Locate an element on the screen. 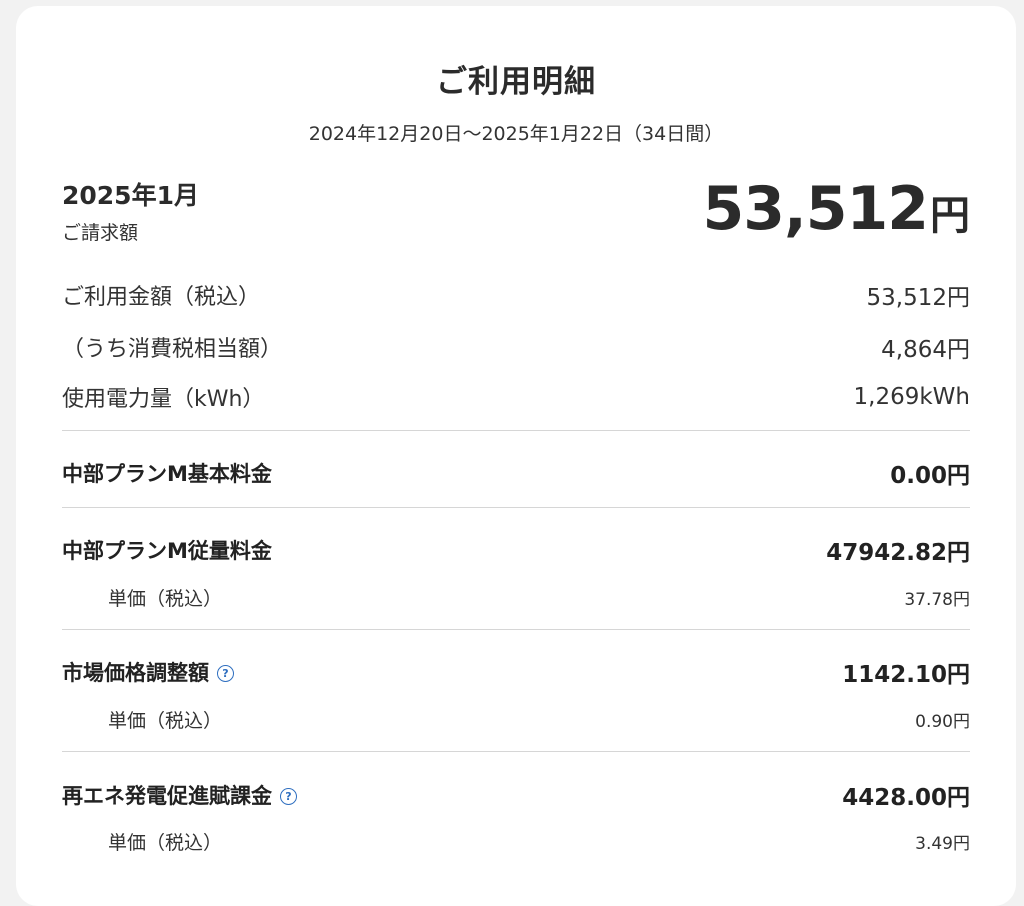 Image resolution: width=1024 pixels, height=906 pixels. basic-charge-value: 0.00円 is located at coordinates (930, 476).